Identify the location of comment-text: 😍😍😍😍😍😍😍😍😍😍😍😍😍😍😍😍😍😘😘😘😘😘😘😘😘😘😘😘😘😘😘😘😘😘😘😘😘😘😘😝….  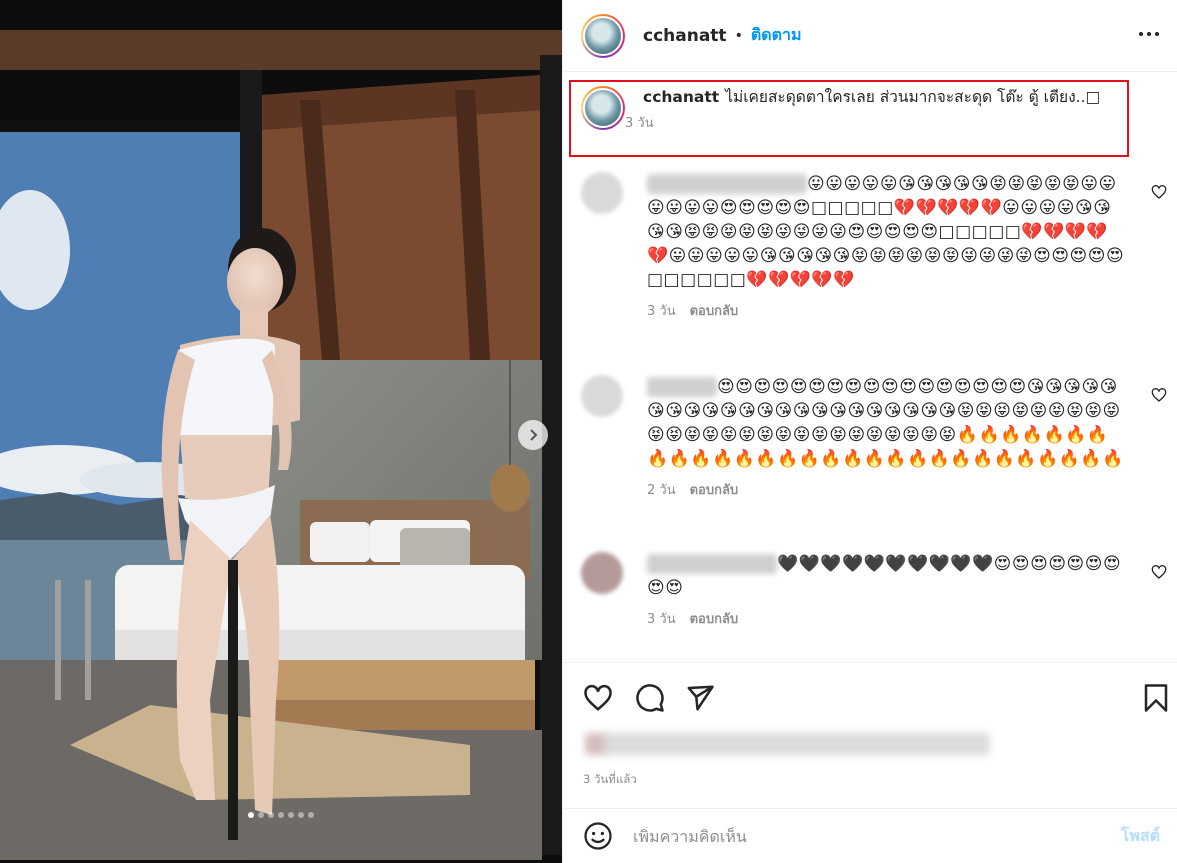
(885, 423).